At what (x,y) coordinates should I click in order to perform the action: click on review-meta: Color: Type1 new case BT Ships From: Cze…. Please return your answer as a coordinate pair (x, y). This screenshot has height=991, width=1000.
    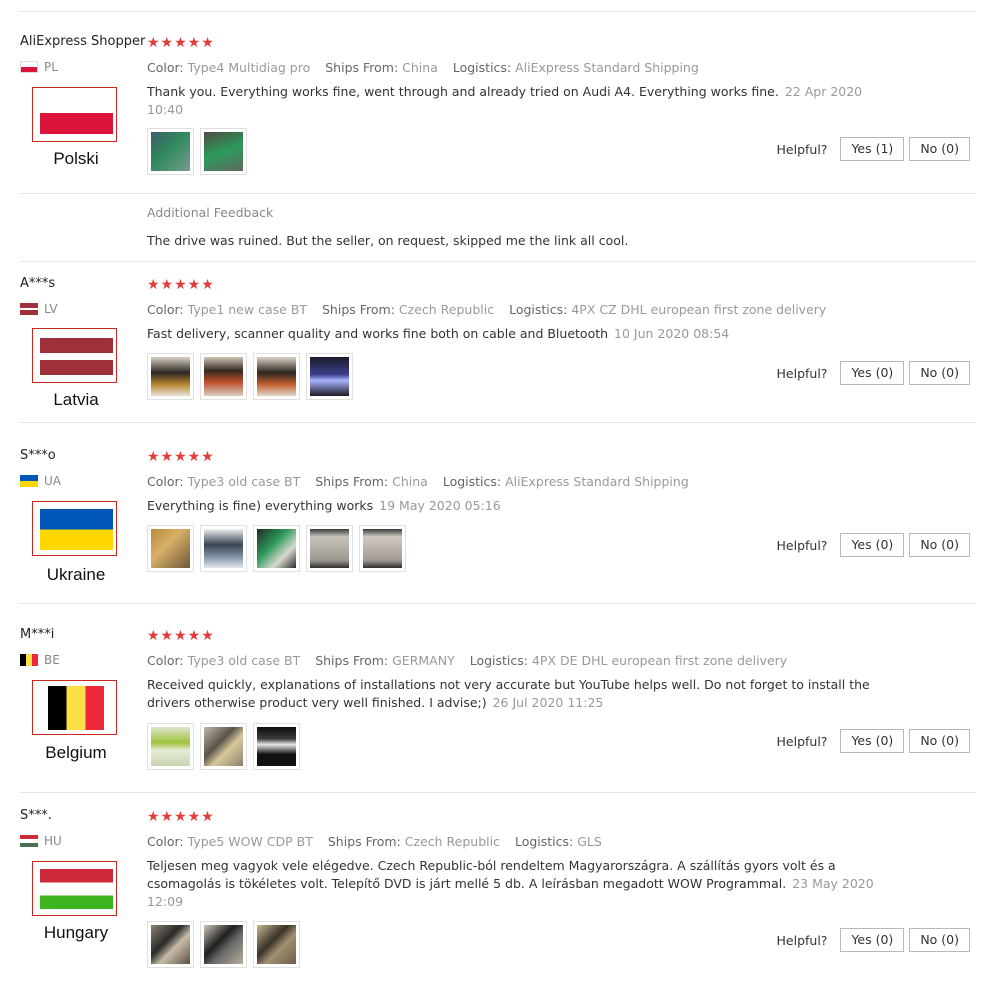
    Looking at the image, I should click on (487, 309).